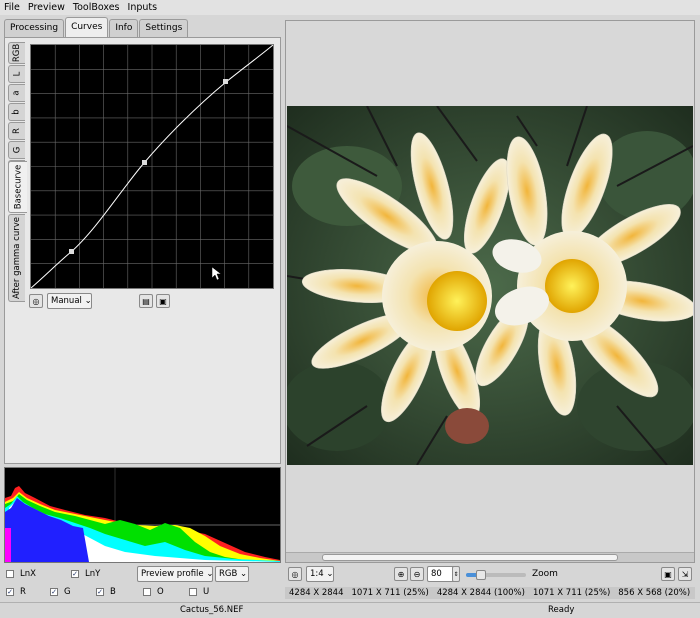 The height and width of the screenshot is (618, 700). Describe the element at coordinates (417, 574) in the screenshot. I see `zoom-out-icon: ⊖` at that location.